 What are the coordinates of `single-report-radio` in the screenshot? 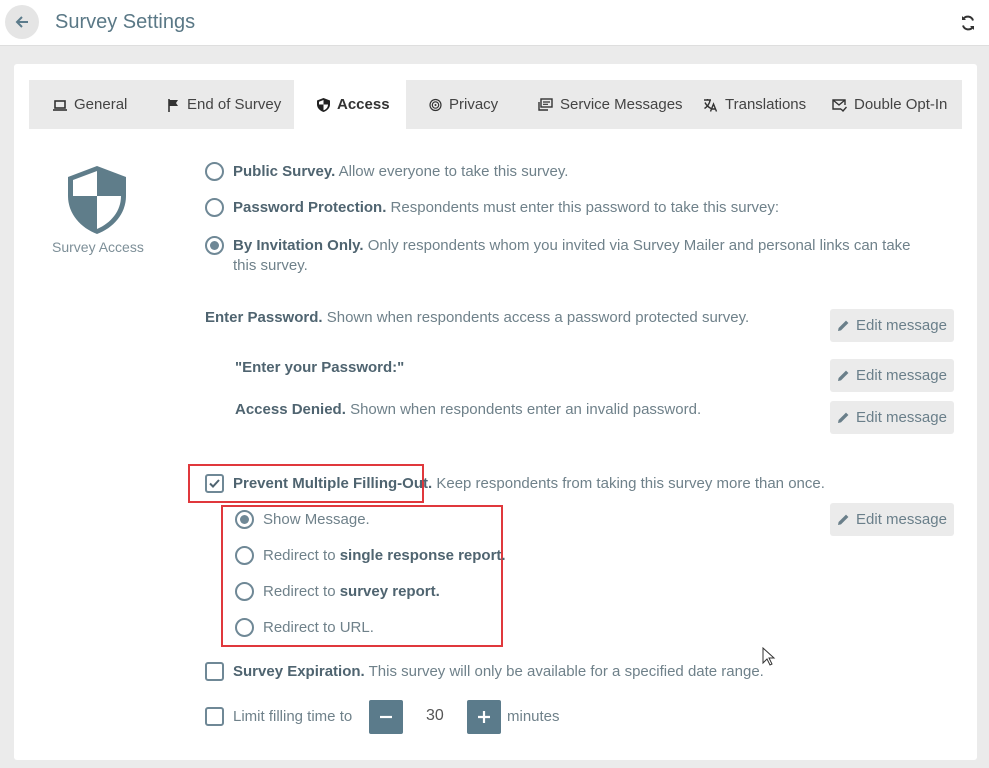 It's located at (244, 555).